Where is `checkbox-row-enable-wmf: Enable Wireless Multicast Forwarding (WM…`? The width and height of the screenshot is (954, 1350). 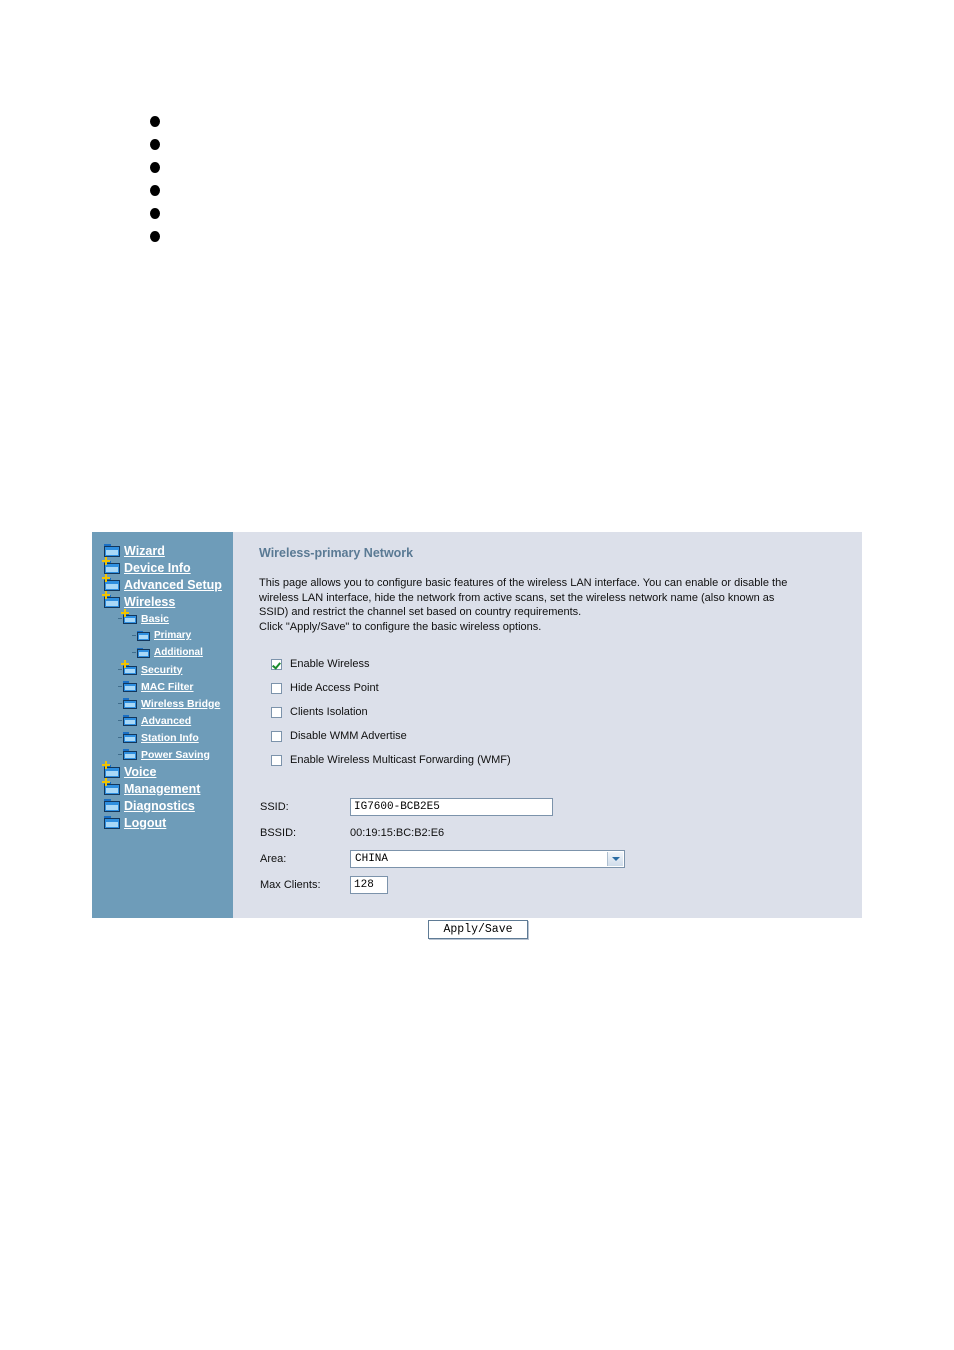
checkbox-row-enable-wmf: Enable Wireless Multicast Forwarding (WM… is located at coordinates (566, 760).